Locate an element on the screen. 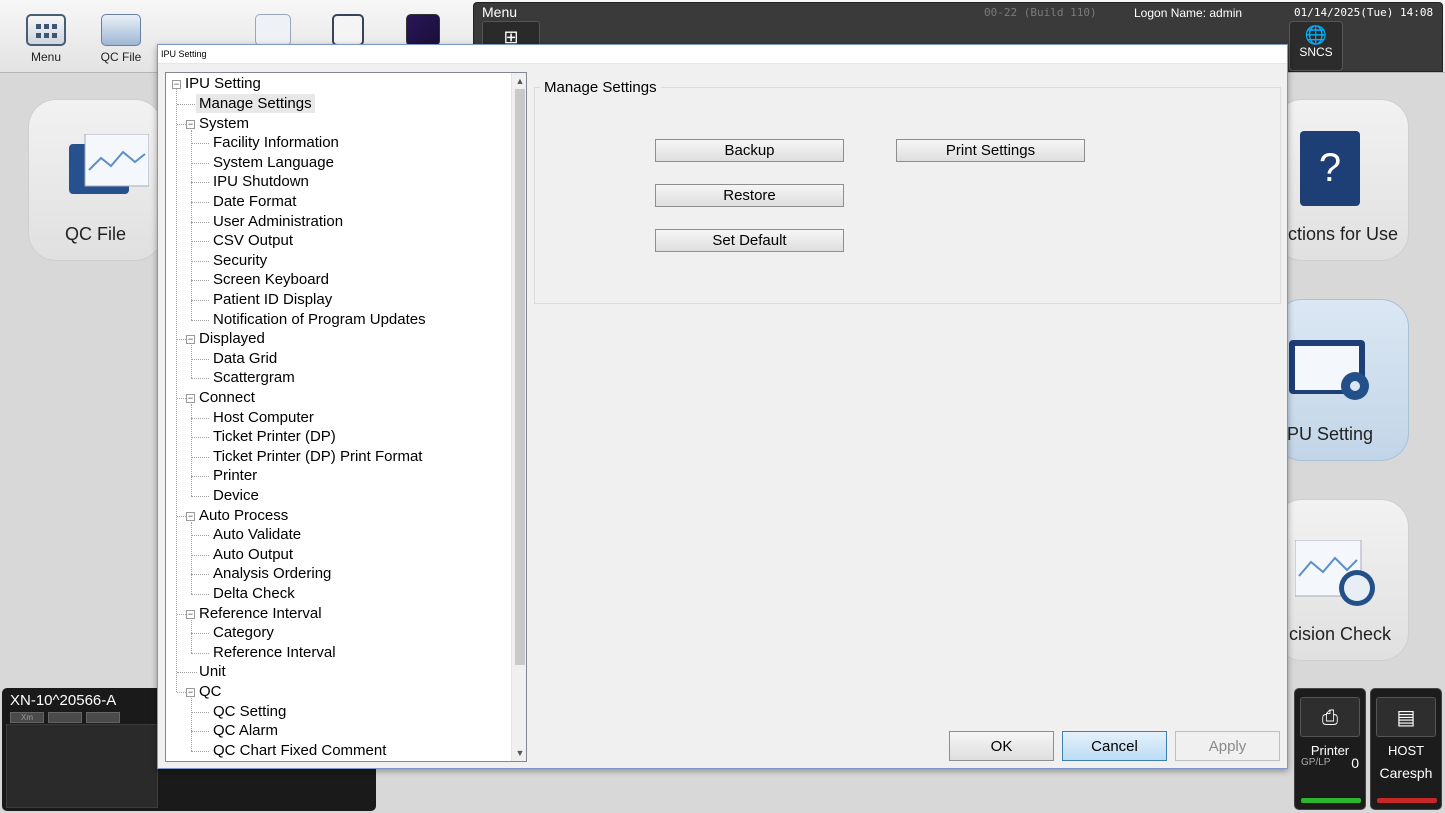 The height and width of the screenshot is (813, 1445). qc-file-tile-icon is located at coordinates (109, 165).